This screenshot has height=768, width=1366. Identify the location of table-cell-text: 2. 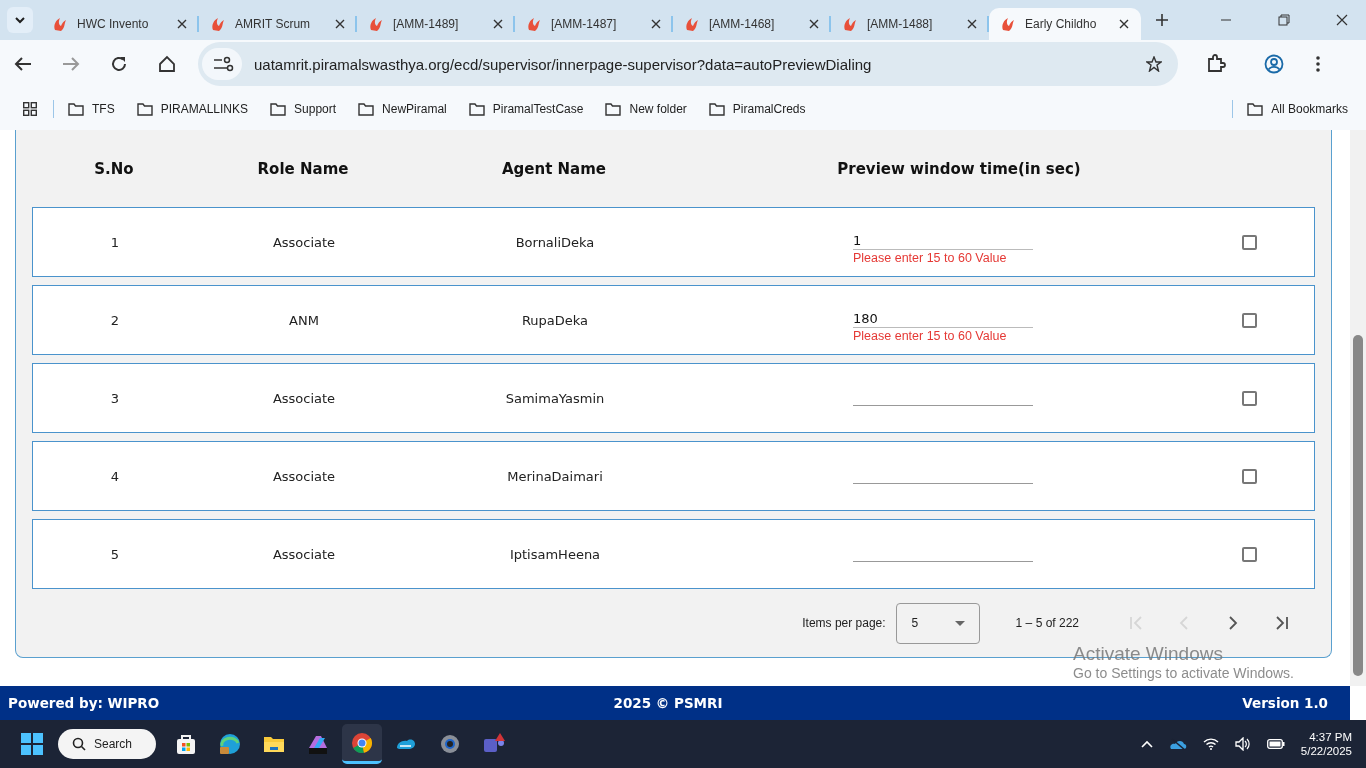
(115, 320).